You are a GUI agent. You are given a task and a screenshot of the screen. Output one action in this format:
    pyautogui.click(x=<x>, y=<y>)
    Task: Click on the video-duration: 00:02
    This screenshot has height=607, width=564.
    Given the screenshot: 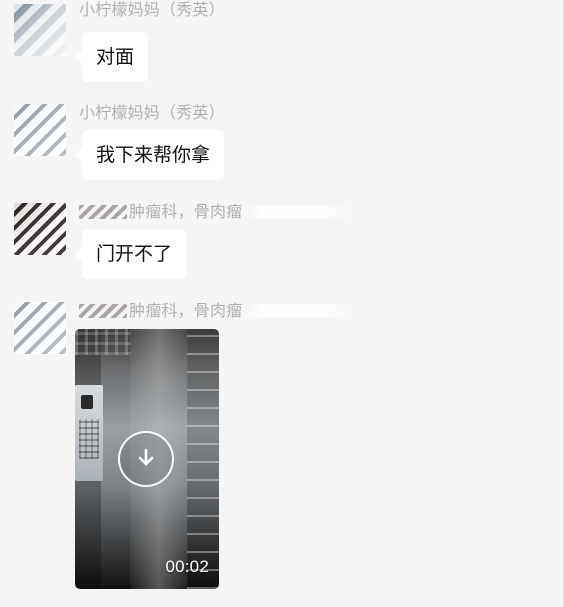 What is the action you would take?
    pyautogui.click(x=187, y=566)
    